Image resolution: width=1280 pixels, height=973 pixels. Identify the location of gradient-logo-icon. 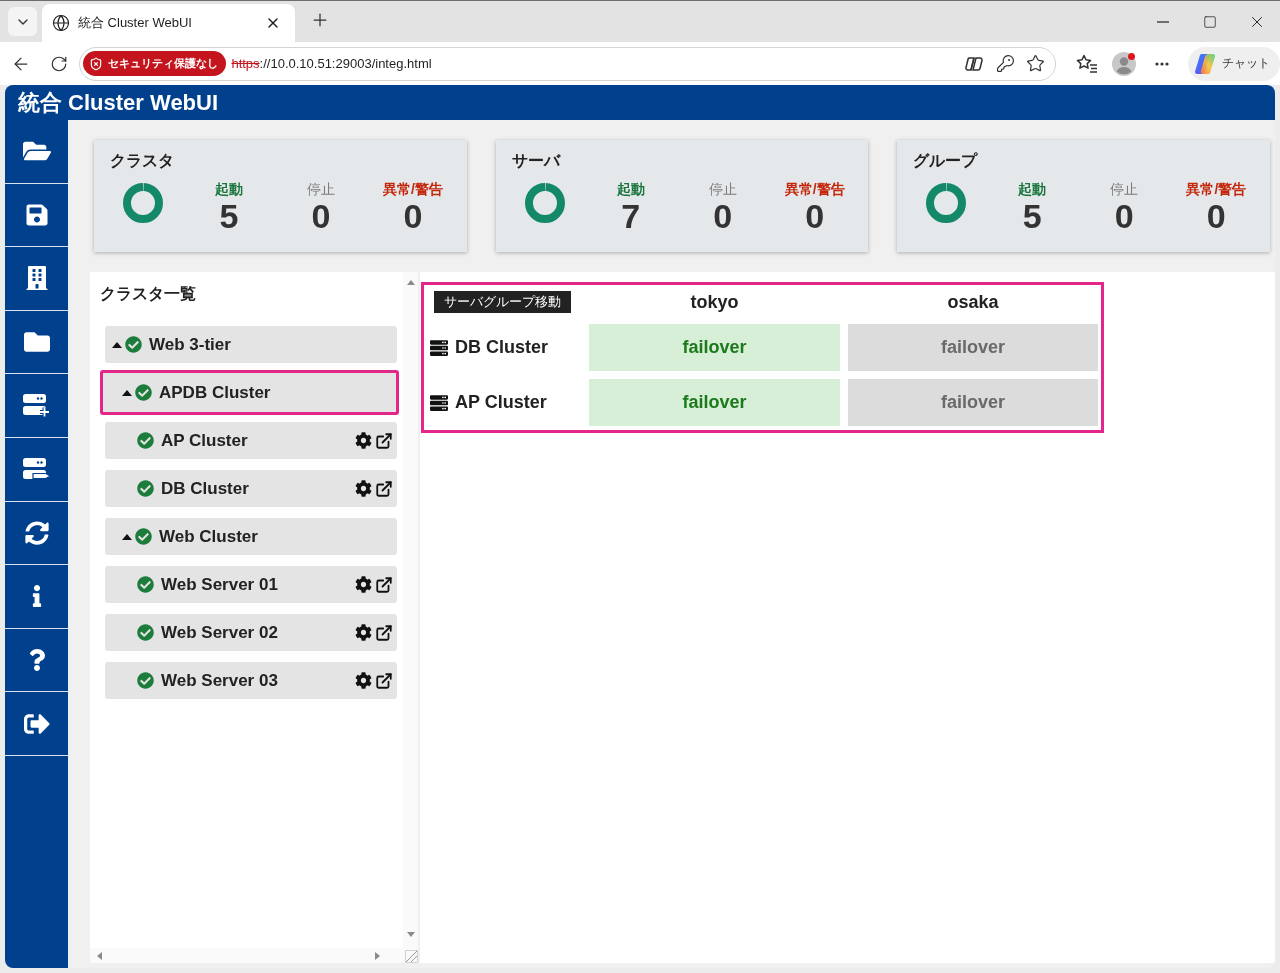
(1205, 63).